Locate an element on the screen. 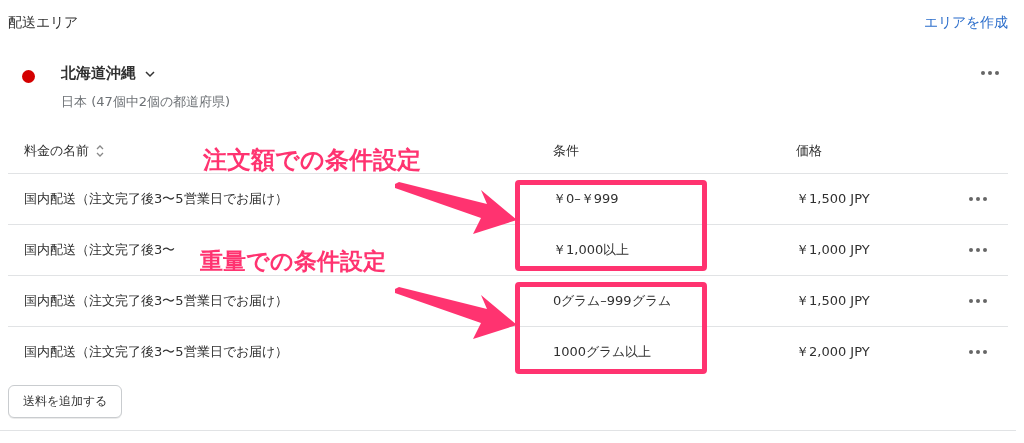  condition-cell: ￥0–￥999 is located at coordinates (586, 198).